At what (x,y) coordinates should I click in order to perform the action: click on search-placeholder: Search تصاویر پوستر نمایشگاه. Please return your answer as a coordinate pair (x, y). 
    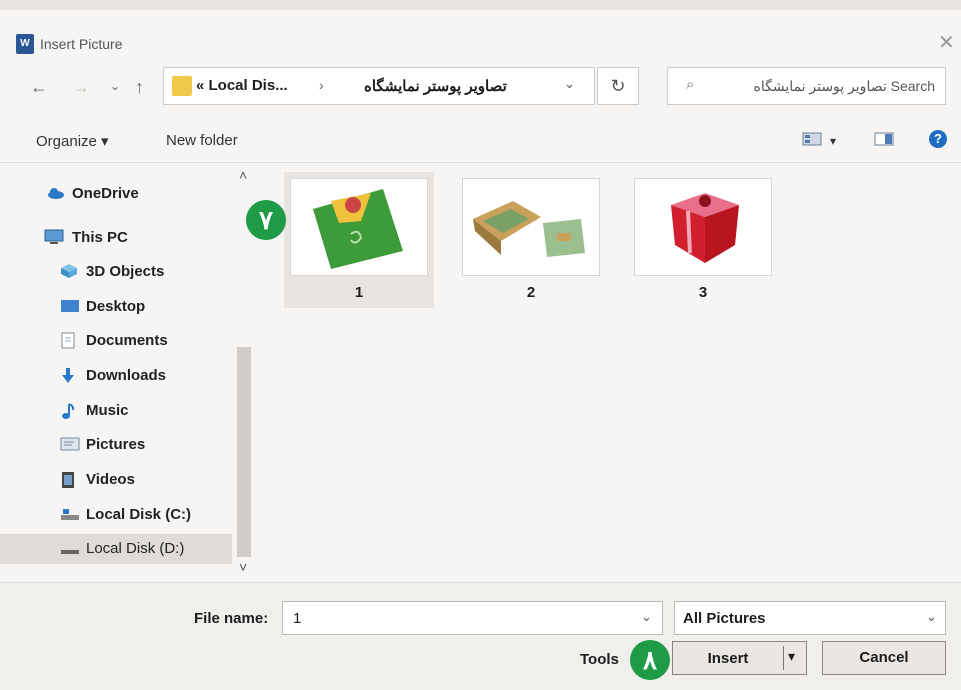
    Looking at the image, I should click on (845, 86).